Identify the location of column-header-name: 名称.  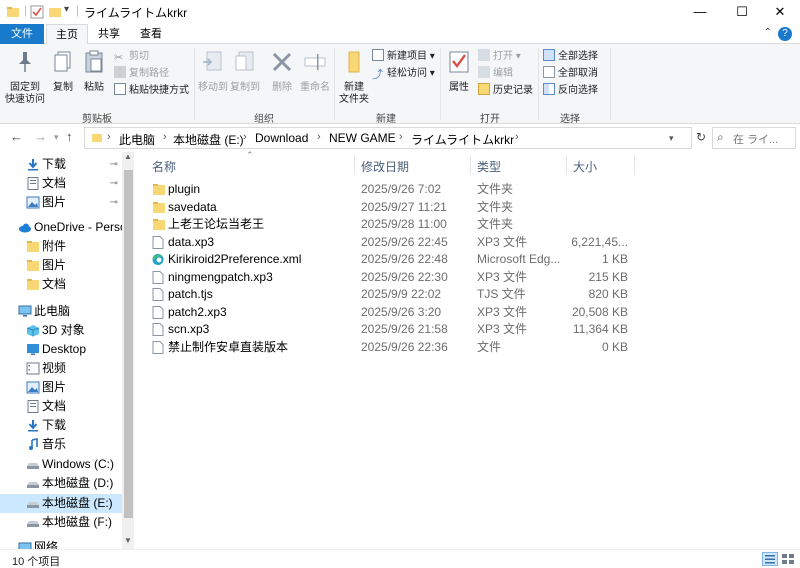
(164, 166).